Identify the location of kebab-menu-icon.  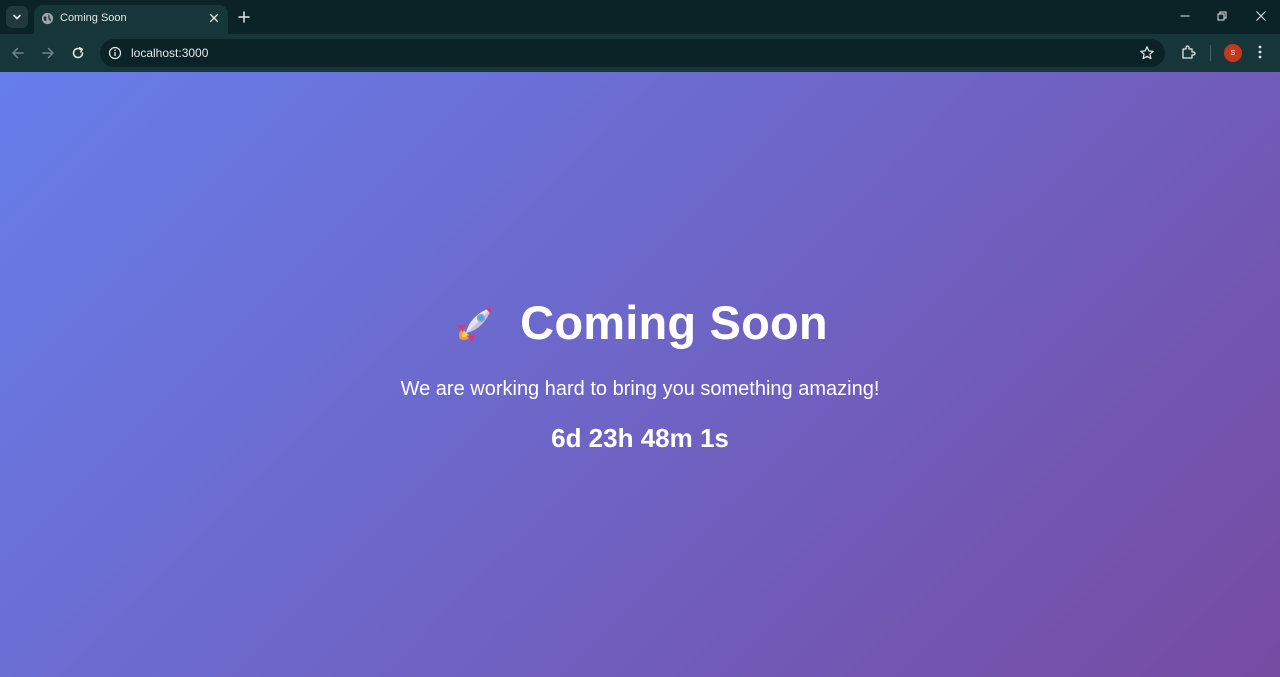
(1260, 52).